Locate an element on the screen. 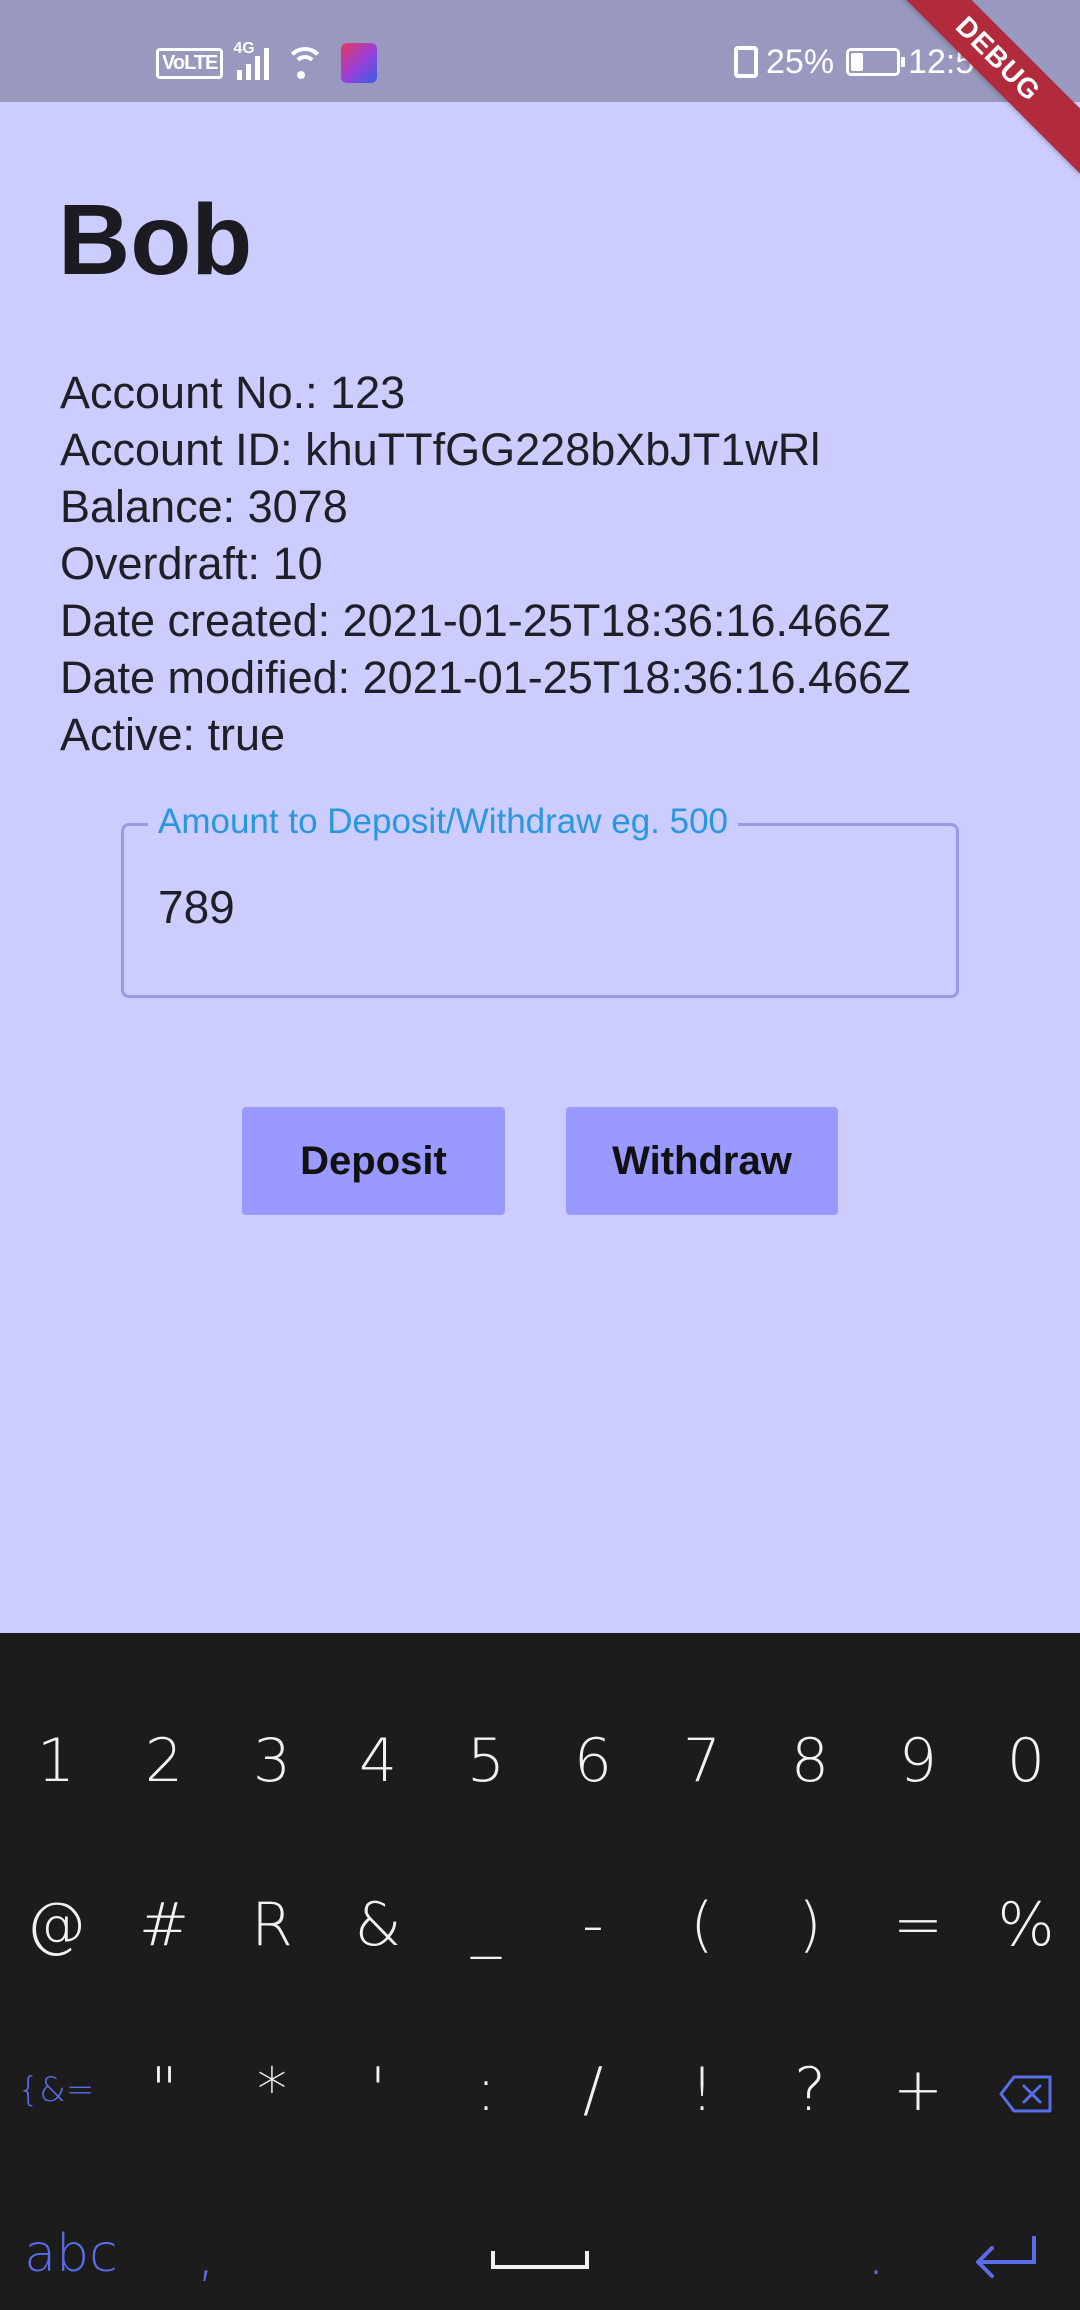 Image resolution: width=1080 pixels, height=2310 pixels. enter-icon is located at coordinates (1005, 2254).